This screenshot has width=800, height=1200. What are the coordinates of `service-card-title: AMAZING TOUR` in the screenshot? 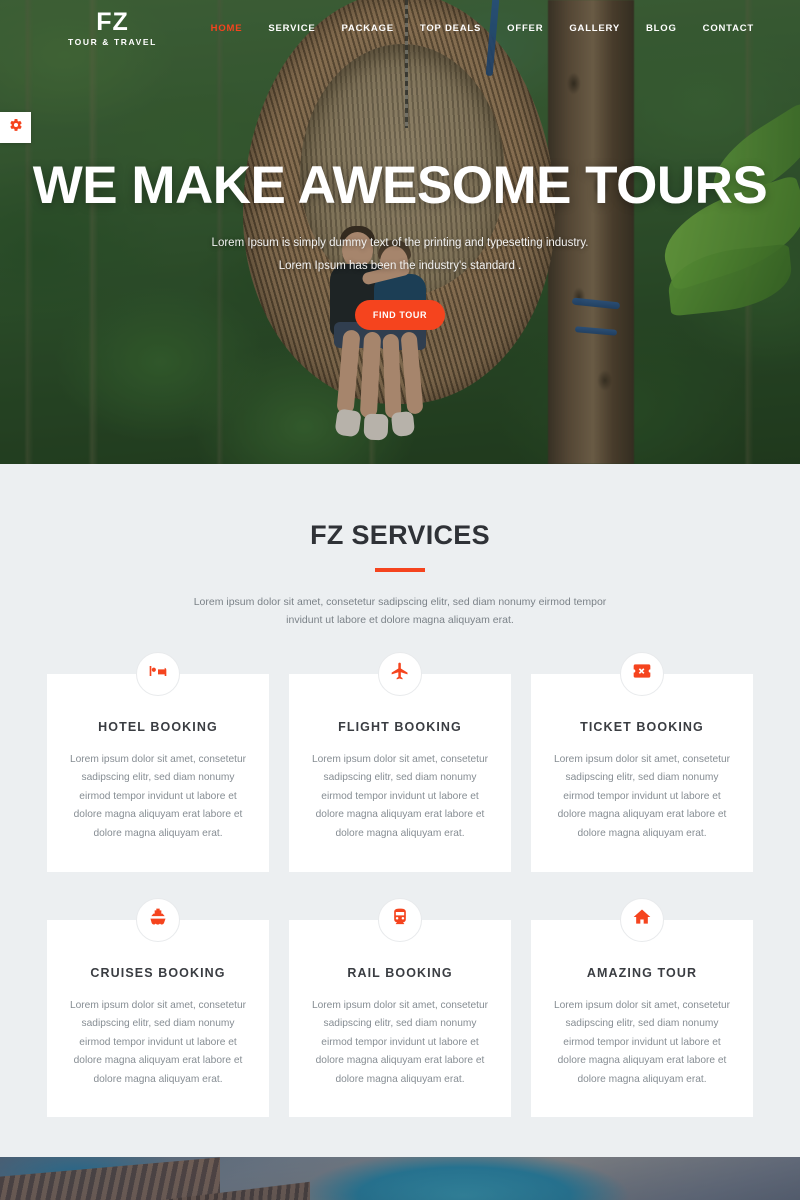 It's located at (642, 972).